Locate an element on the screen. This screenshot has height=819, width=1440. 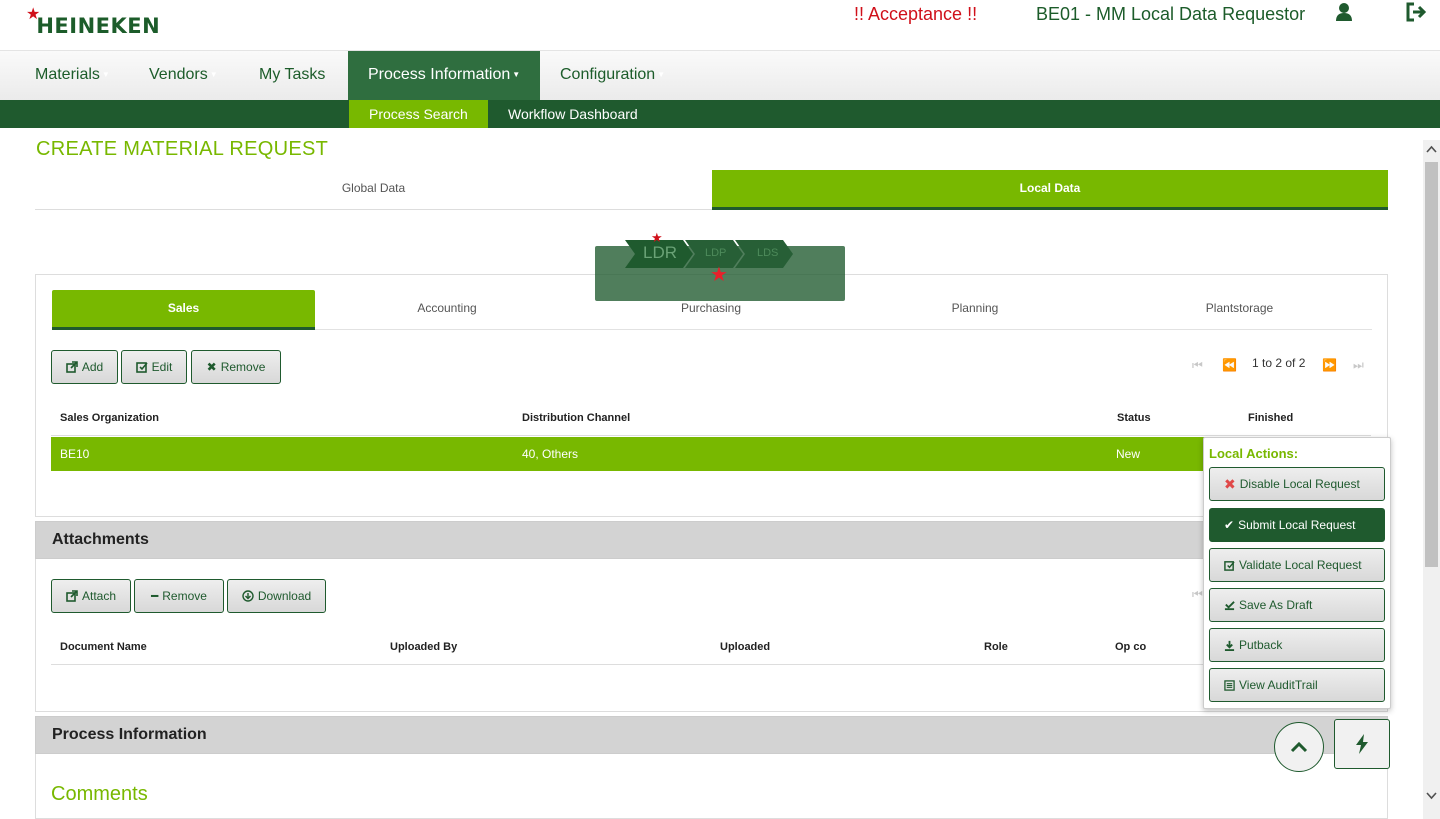
user-role-label: BE01 - MM Local Data Requestor is located at coordinates (1171, 14).